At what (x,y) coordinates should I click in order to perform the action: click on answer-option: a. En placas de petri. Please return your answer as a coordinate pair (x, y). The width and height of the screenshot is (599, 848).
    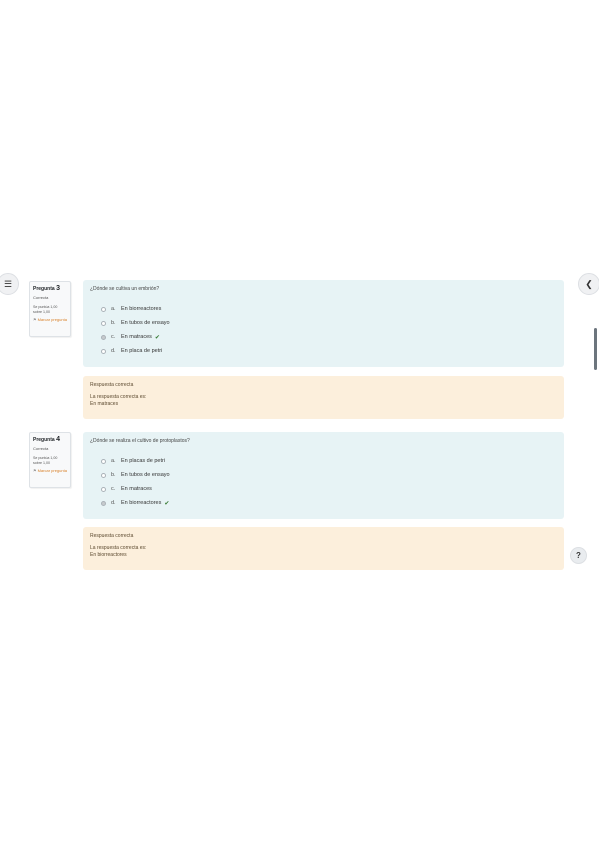
    Looking at the image, I should click on (329, 461).